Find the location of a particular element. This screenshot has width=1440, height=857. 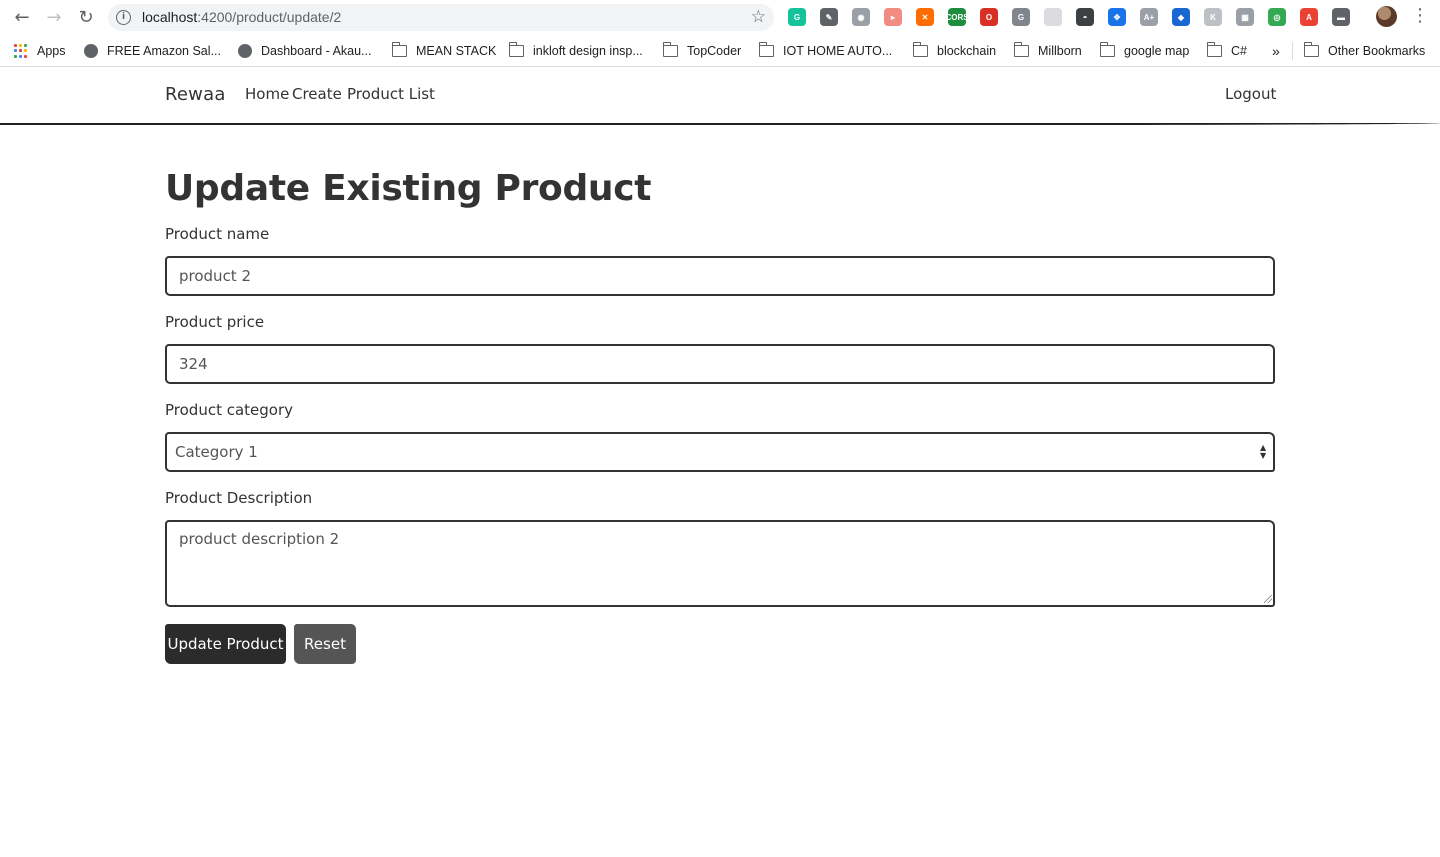

resize-grip-icon is located at coordinates (1268, 599).